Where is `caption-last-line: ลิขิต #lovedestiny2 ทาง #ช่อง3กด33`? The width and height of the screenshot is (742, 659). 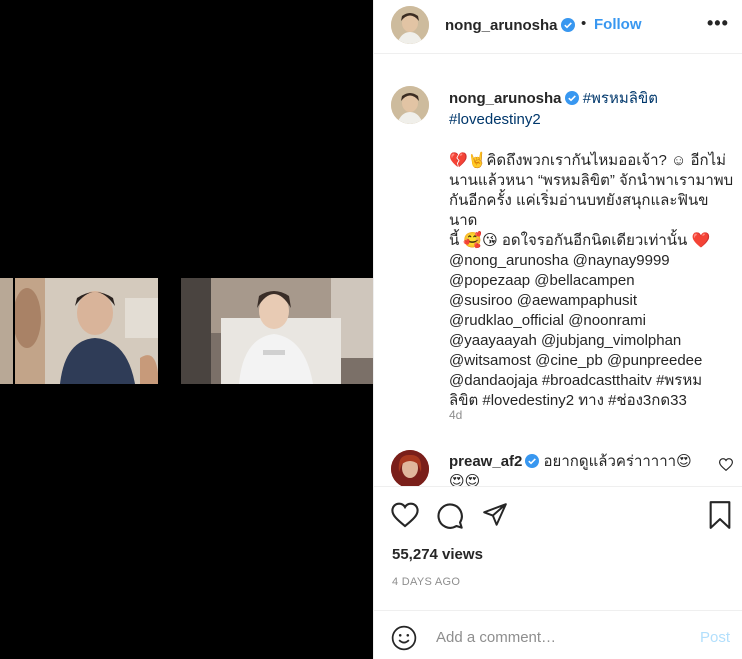
caption-last-line: ลิขิต #lovedestiny2 ทาง #ช่อง3กด33 is located at coordinates (591, 401).